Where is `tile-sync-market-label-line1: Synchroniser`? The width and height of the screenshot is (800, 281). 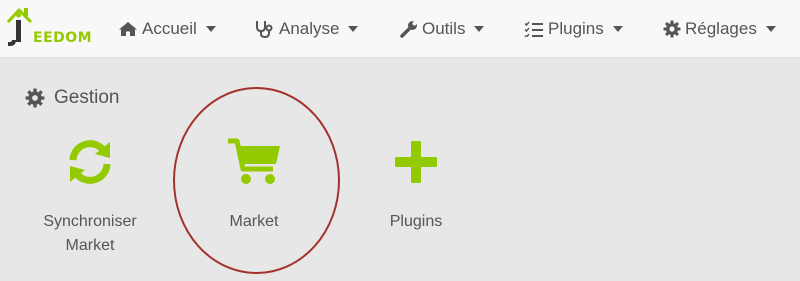
tile-sync-market-label-line1: Synchroniser is located at coordinates (90, 221).